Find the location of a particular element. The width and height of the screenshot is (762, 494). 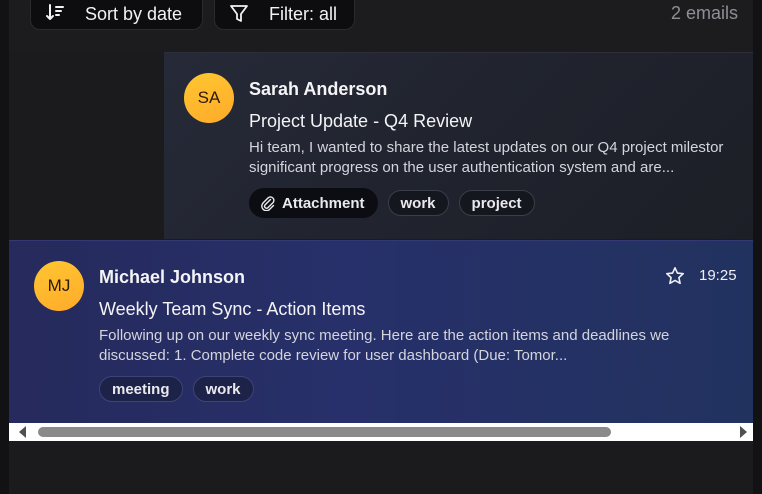

email-time: 19:25 is located at coordinates (718, 275).